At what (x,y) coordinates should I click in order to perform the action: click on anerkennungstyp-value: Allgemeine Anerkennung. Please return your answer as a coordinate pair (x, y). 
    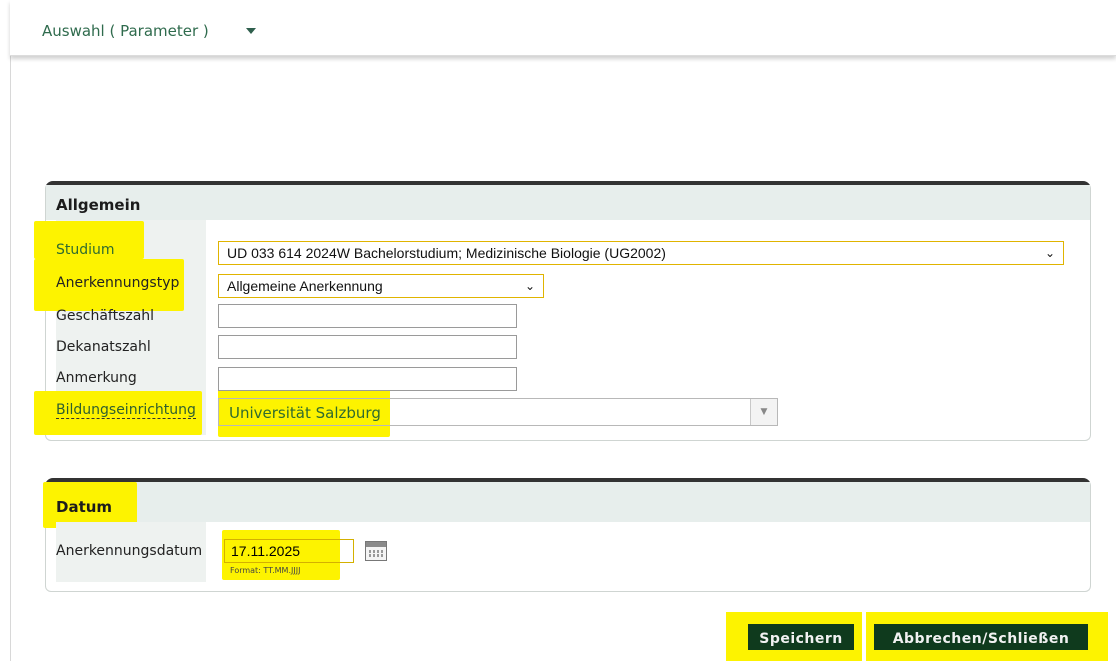
    Looking at the image, I should click on (305, 286).